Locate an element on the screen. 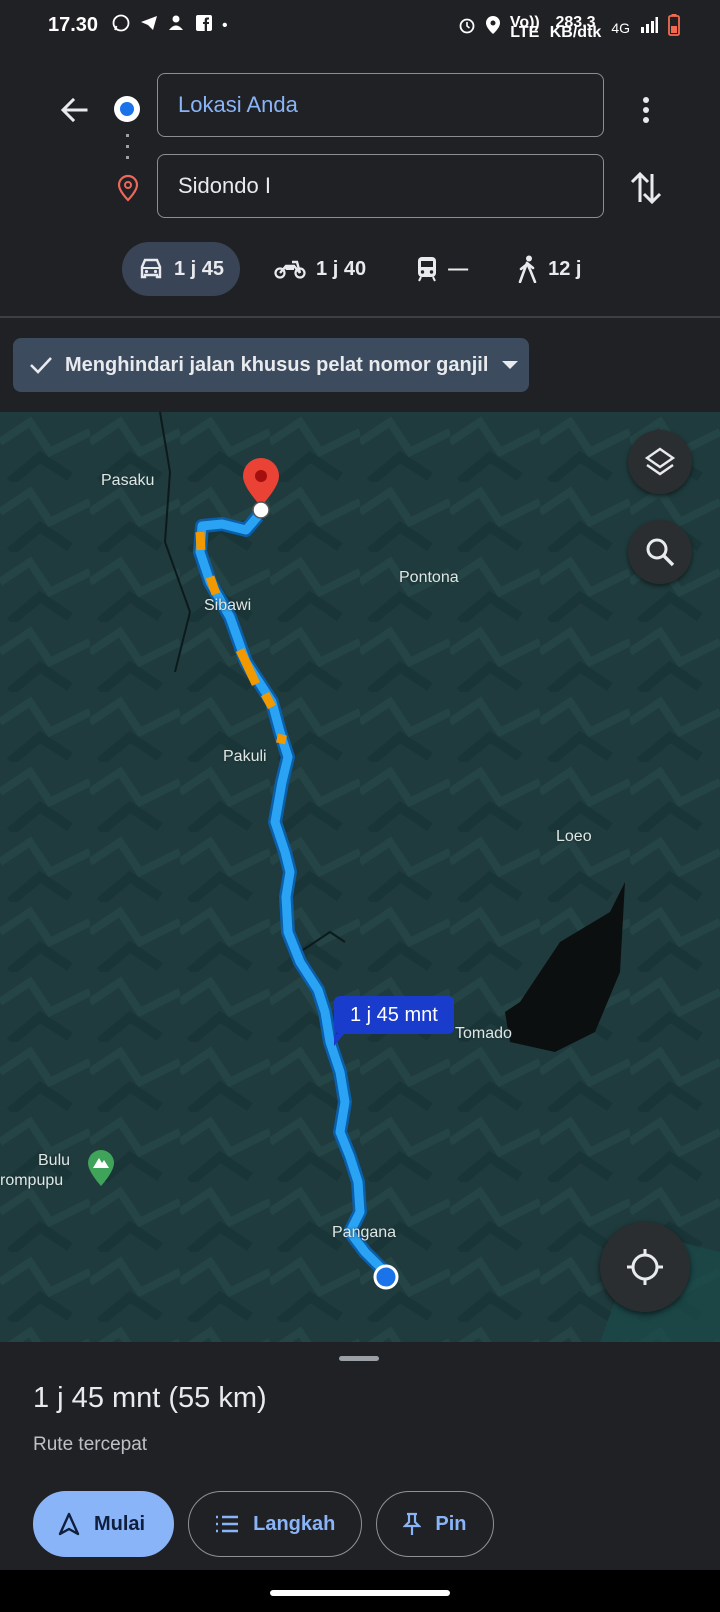 The image size is (720, 1612). my-location-button is located at coordinates (645, 1267).